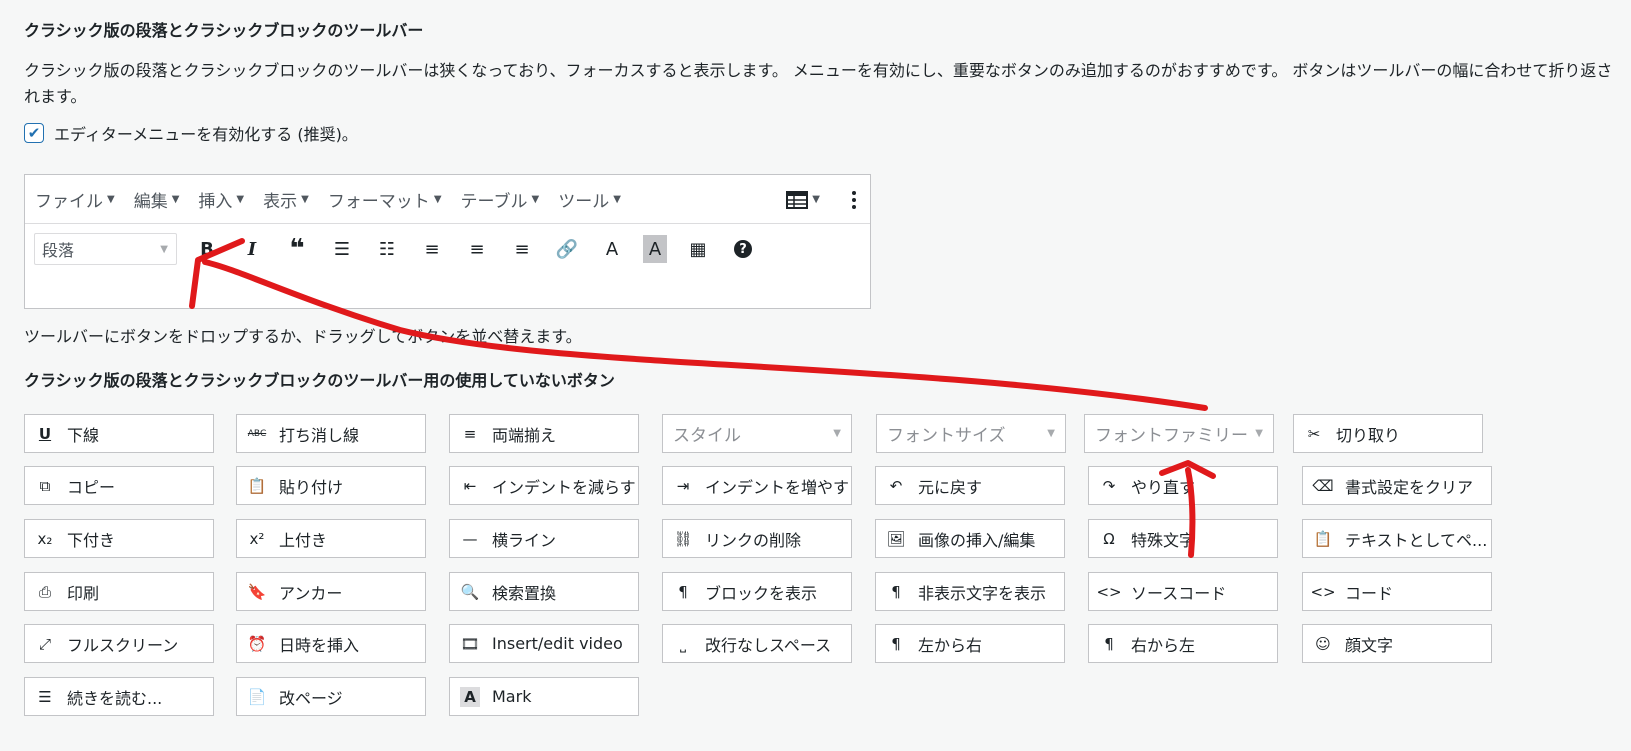 Image resolution: width=1631 pixels, height=751 pixels. What do you see at coordinates (119, 433) in the screenshot?
I see `unused-button: U 下線` at bounding box center [119, 433].